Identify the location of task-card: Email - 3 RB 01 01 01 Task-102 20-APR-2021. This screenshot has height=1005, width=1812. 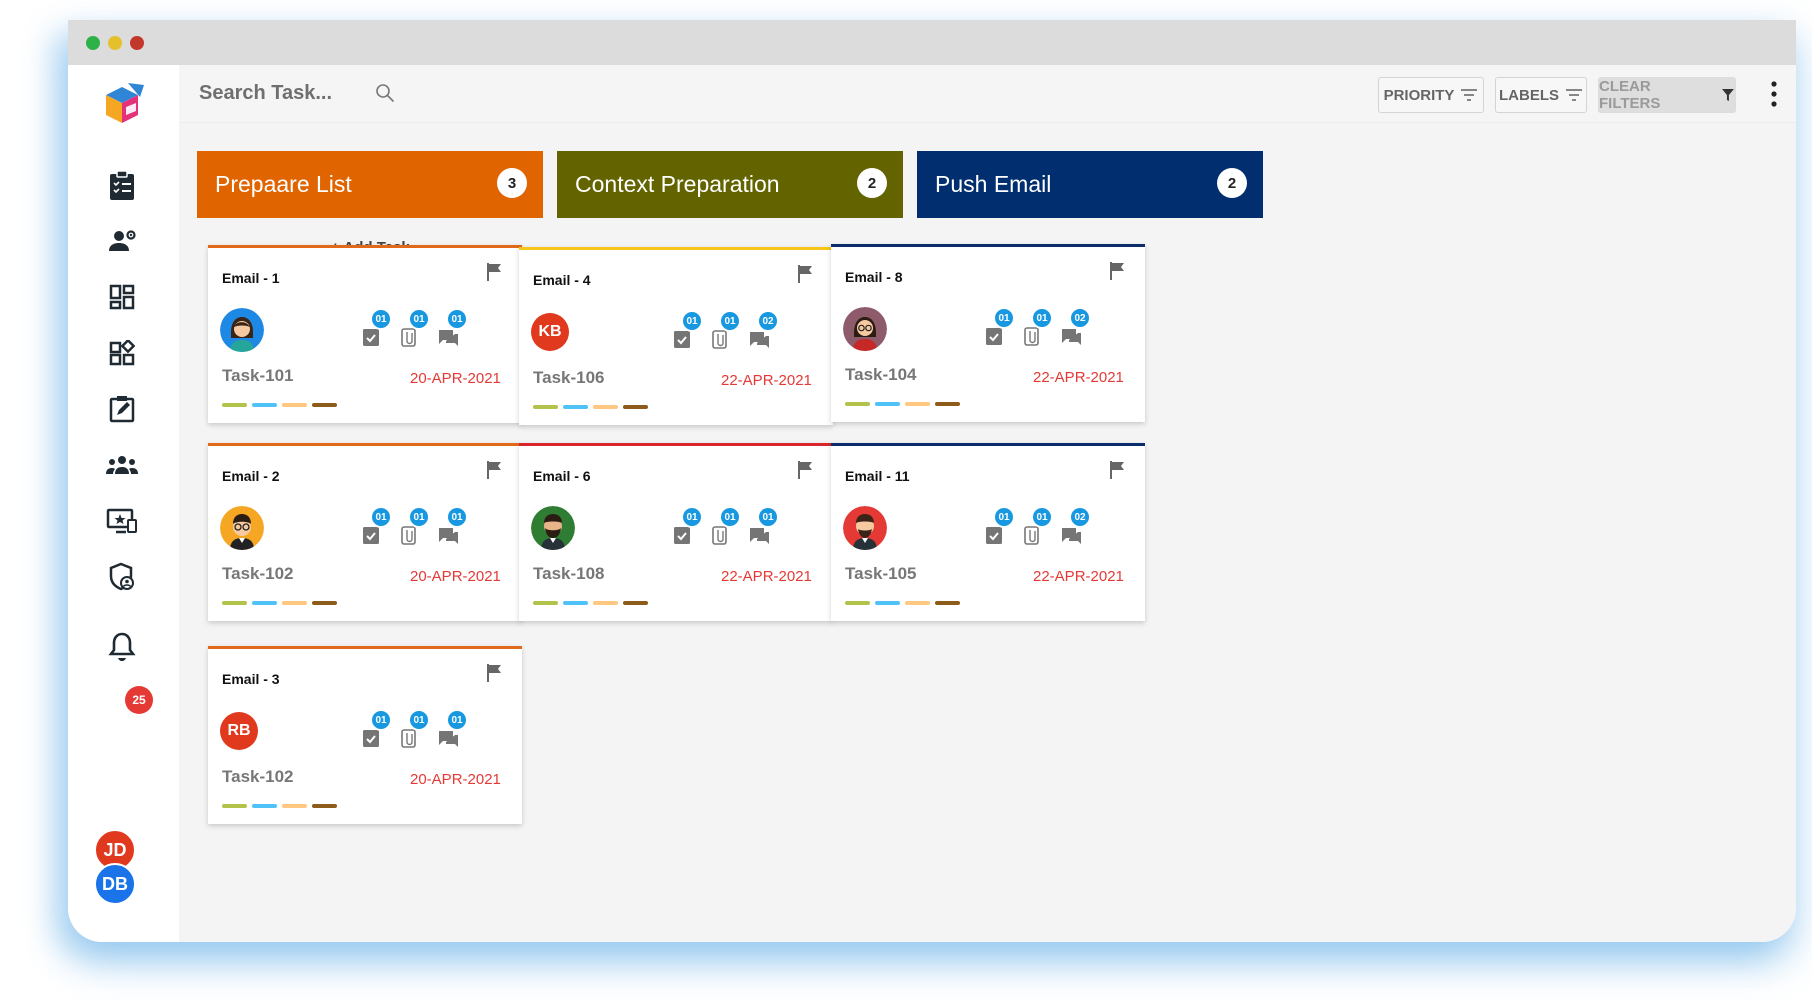
(365, 735).